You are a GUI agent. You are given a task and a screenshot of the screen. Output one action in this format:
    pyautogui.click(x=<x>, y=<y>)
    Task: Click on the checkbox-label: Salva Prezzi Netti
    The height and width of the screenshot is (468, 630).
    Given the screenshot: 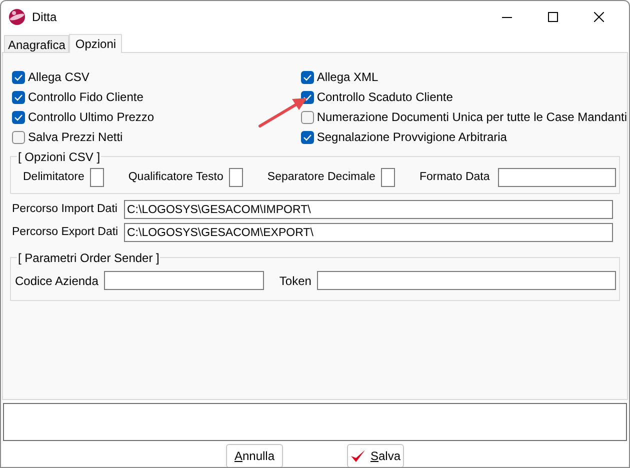 What is the action you would take?
    pyautogui.click(x=75, y=137)
    